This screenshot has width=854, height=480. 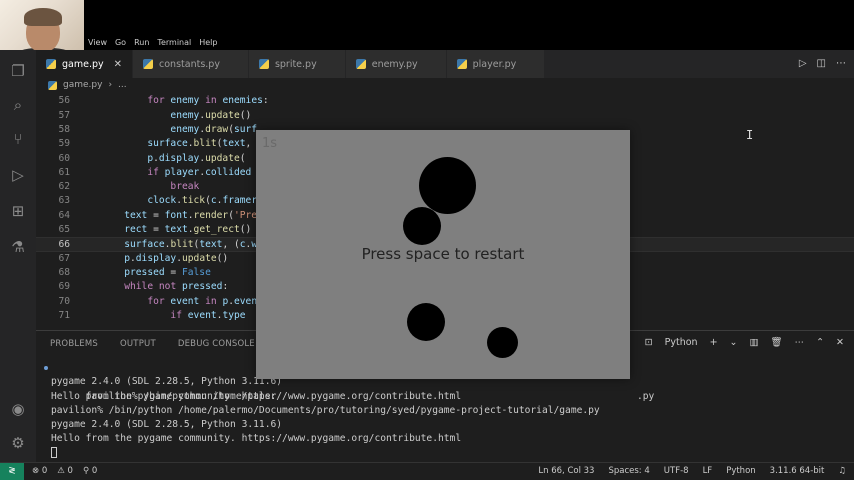 I want to click on trash-icon: 🗑, so click(x=777, y=342).